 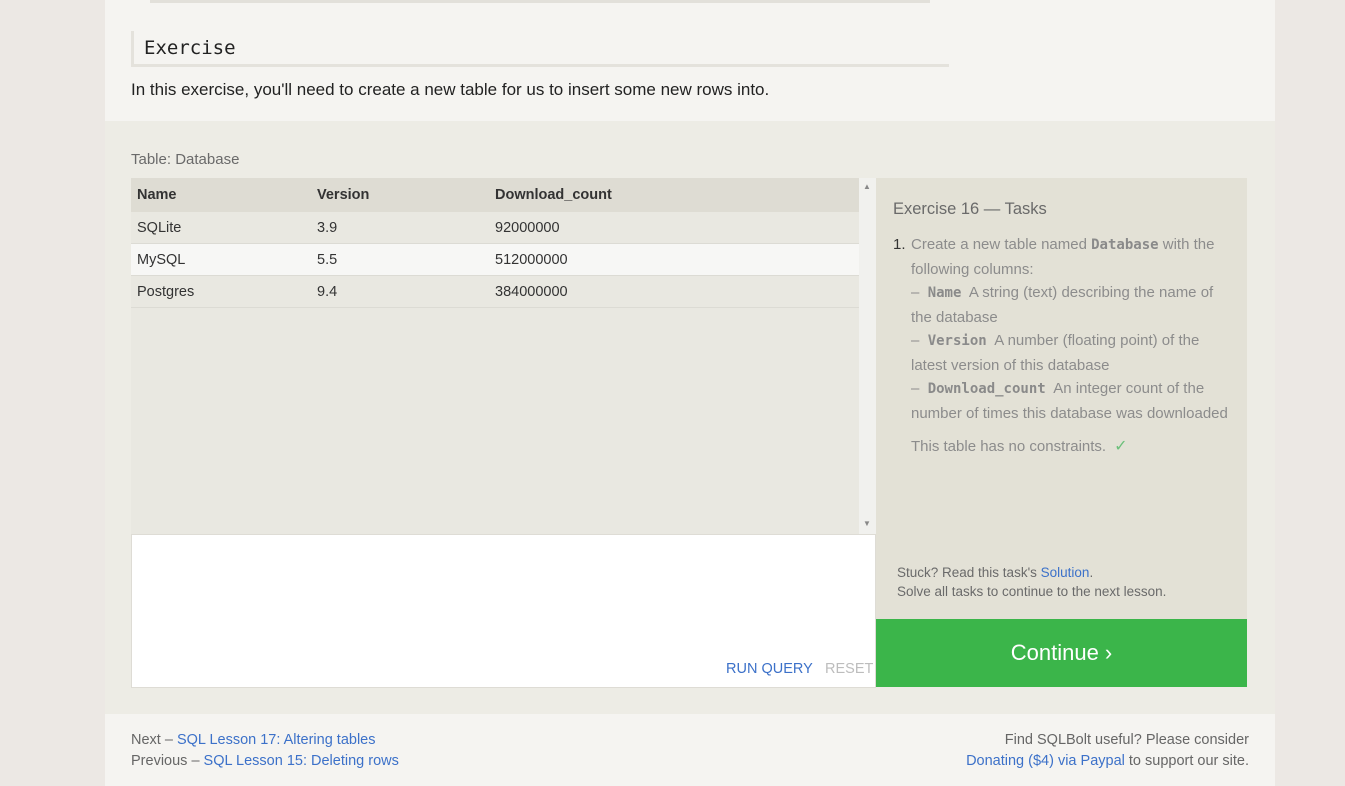 I want to click on table-cell: 92000000, so click(x=674, y=228).